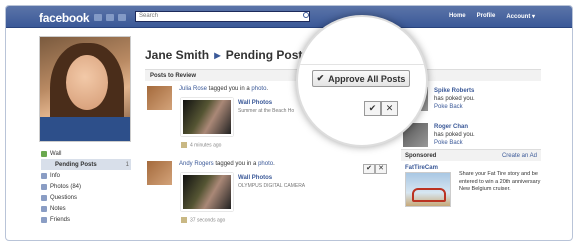 The width and height of the screenshot is (579, 246). Describe the element at coordinates (85, 89) in the screenshot. I see `profile-photo` at that location.